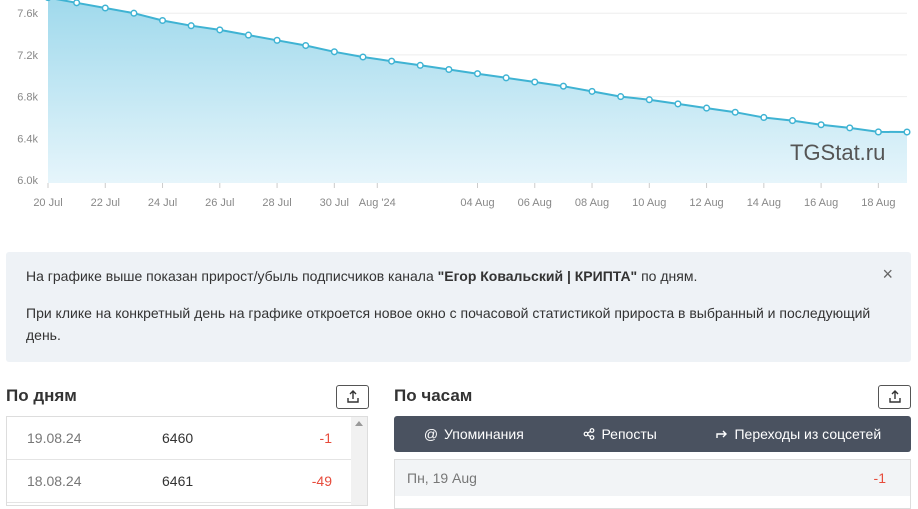 This screenshot has width=918, height=509. What do you see at coordinates (667, 276) in the screenshot?
I see `info-text: по дням.` at bounding box center [667, 276].